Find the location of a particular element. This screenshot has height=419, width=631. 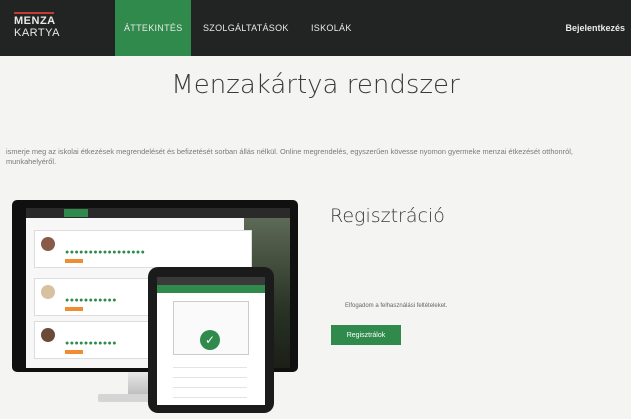

screen-card: ●●●●●●●●●●●●●●●●● is located at coordinates (143, 249).